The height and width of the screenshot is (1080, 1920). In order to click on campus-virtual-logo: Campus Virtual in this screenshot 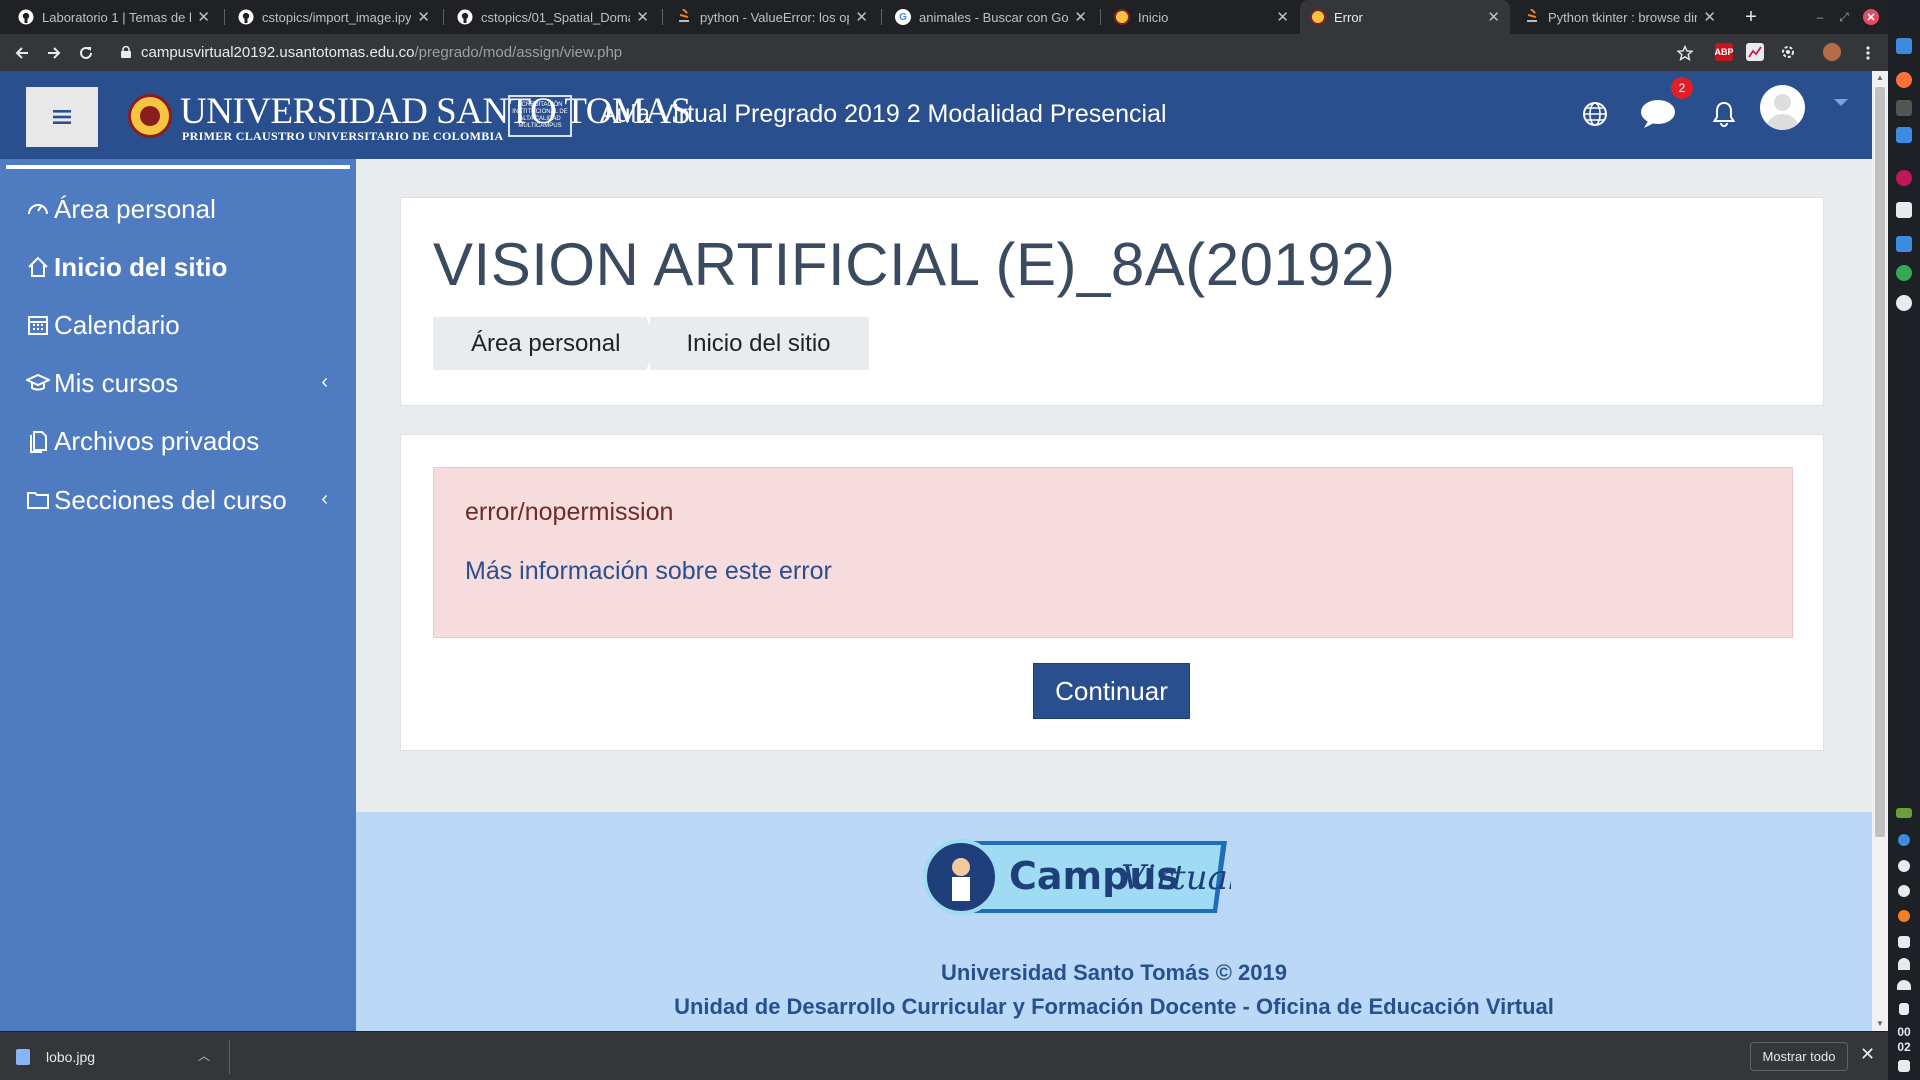, I will do `click(1076, 877)`.